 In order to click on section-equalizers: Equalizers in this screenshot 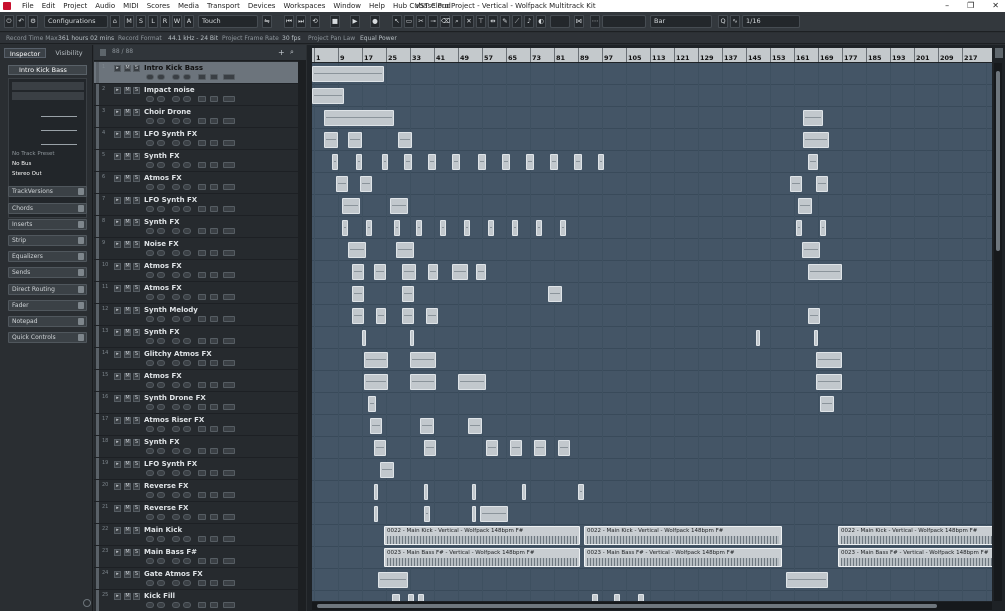, I will do `click(47, 256)`.